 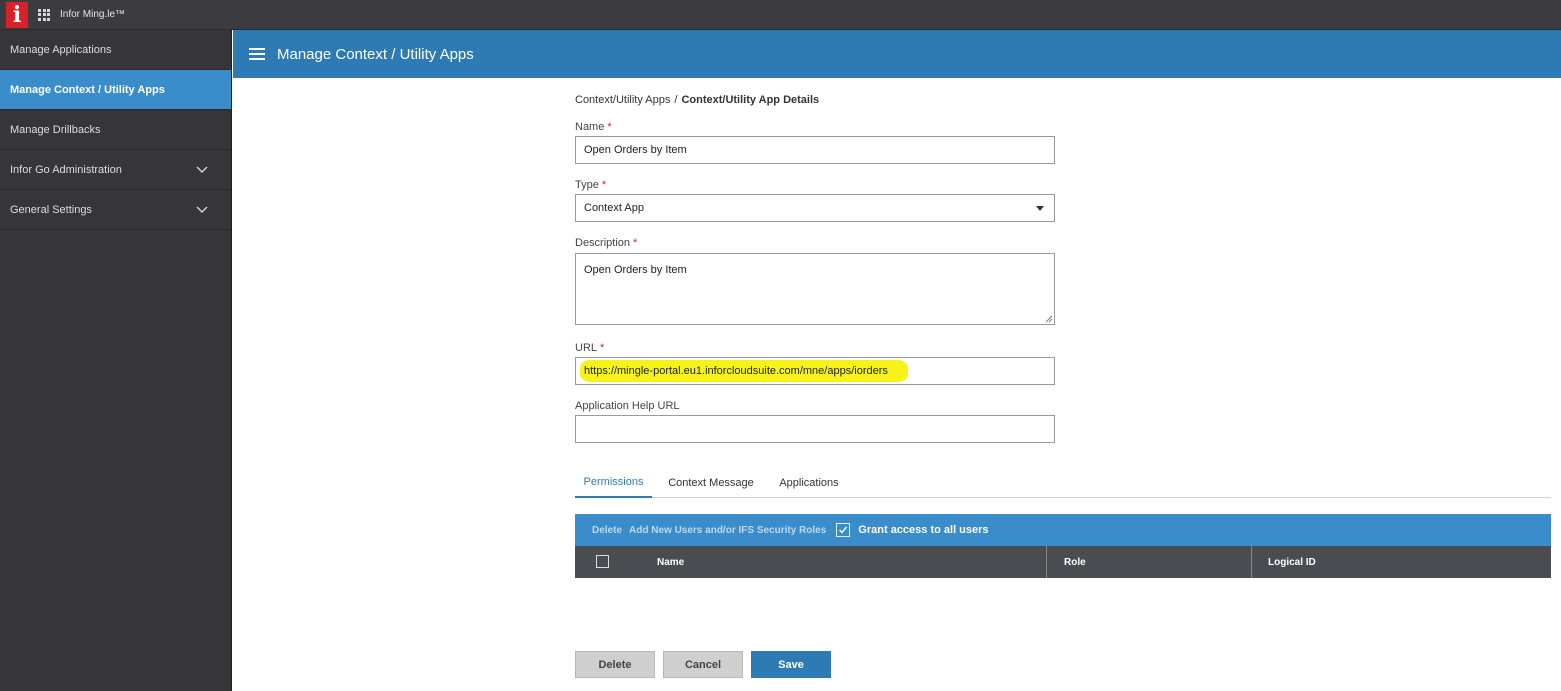 I want to click on sidebar-item-manage-context-utility-apps: Manage Context / Utility Apps, so click(x=115, y=90).